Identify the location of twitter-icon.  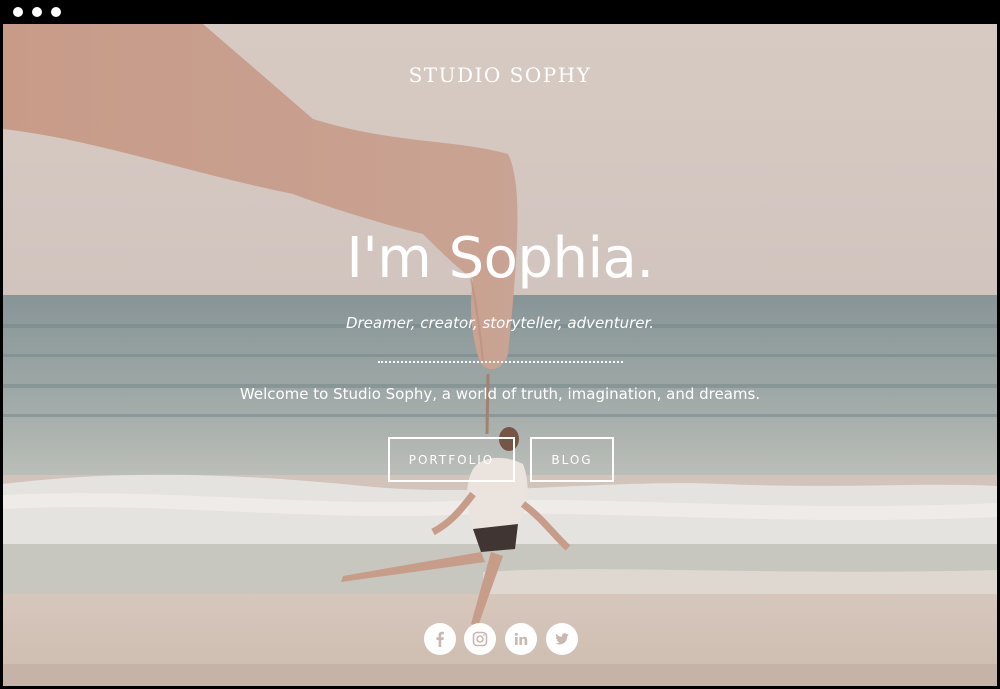
(562, 639).